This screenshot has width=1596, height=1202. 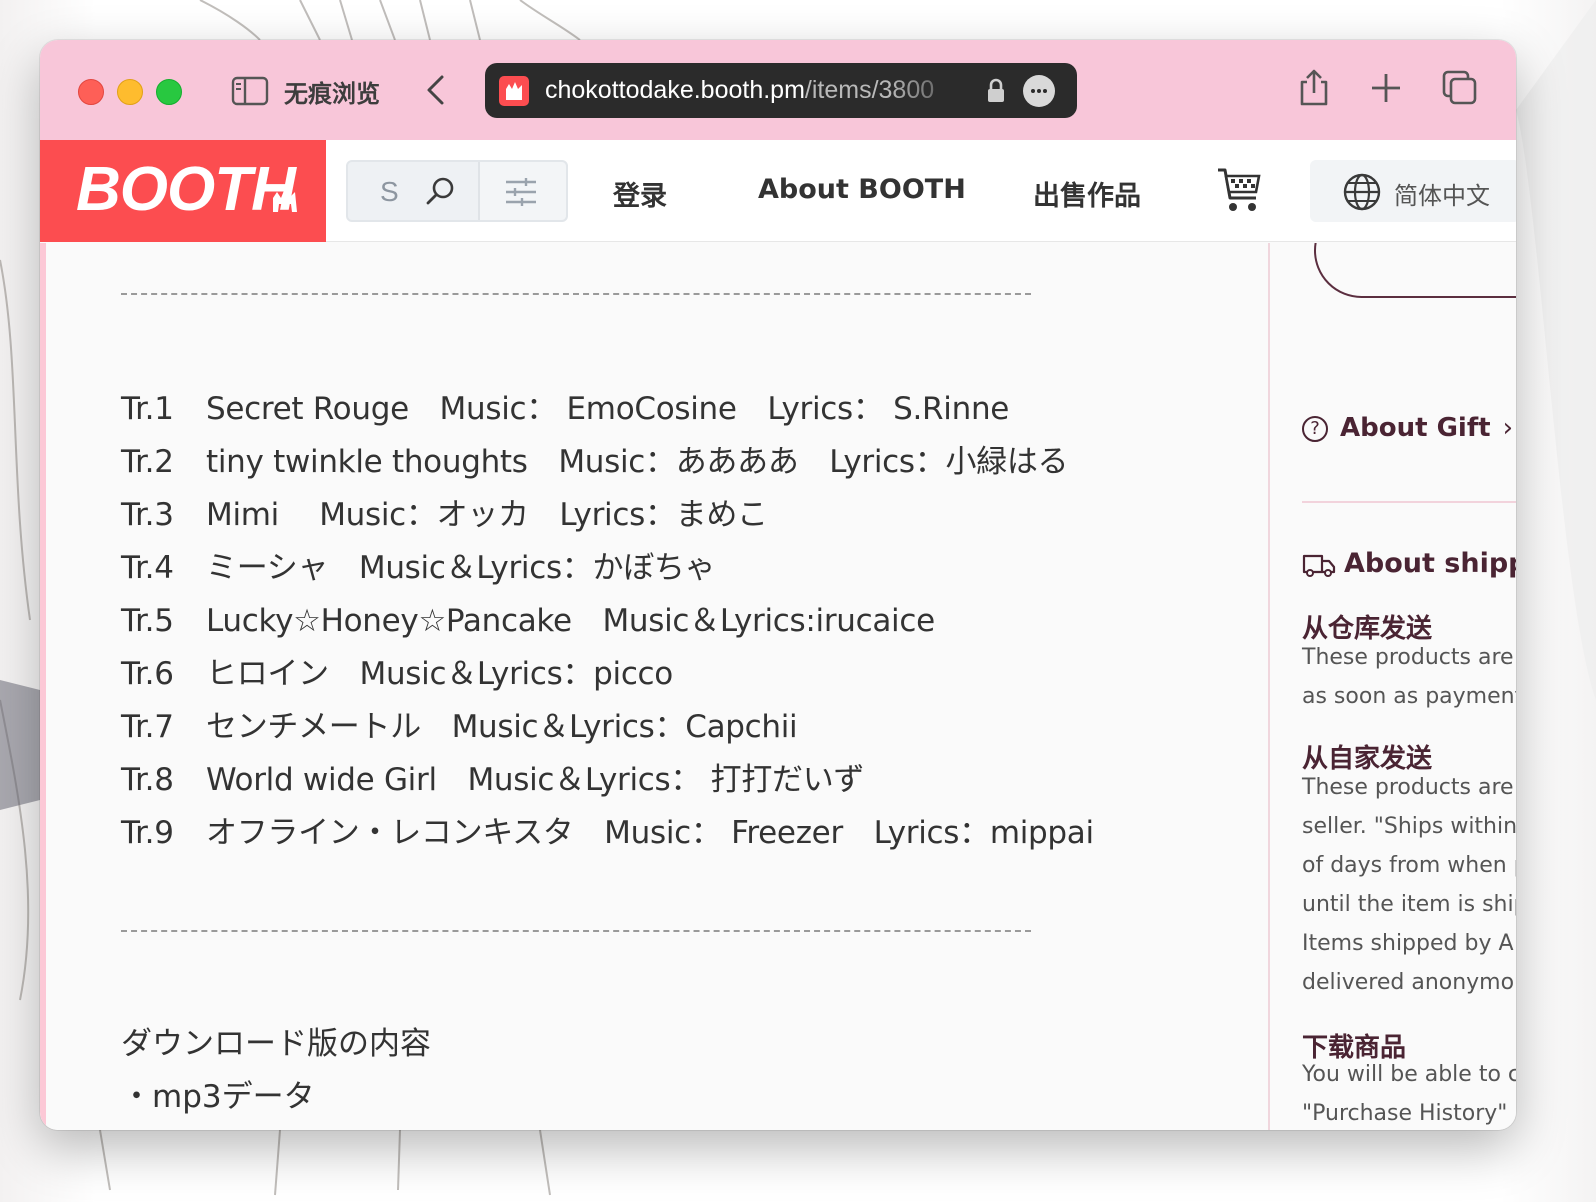 I want to click on login-link: 登录, so click(x=640, y=193).